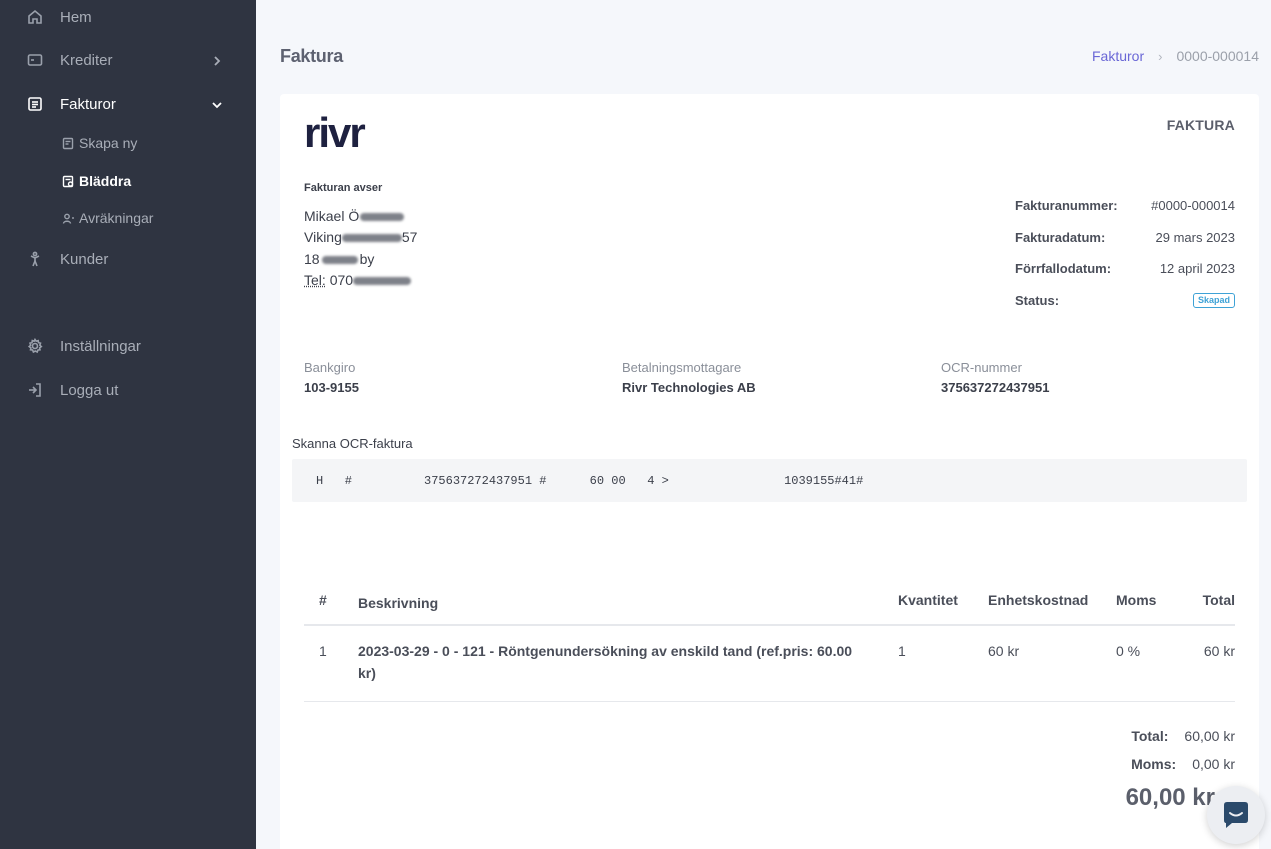 The height and width of the screenshot is (849, 1271). I want to click on svg-text: rivr, so click(334, 134).